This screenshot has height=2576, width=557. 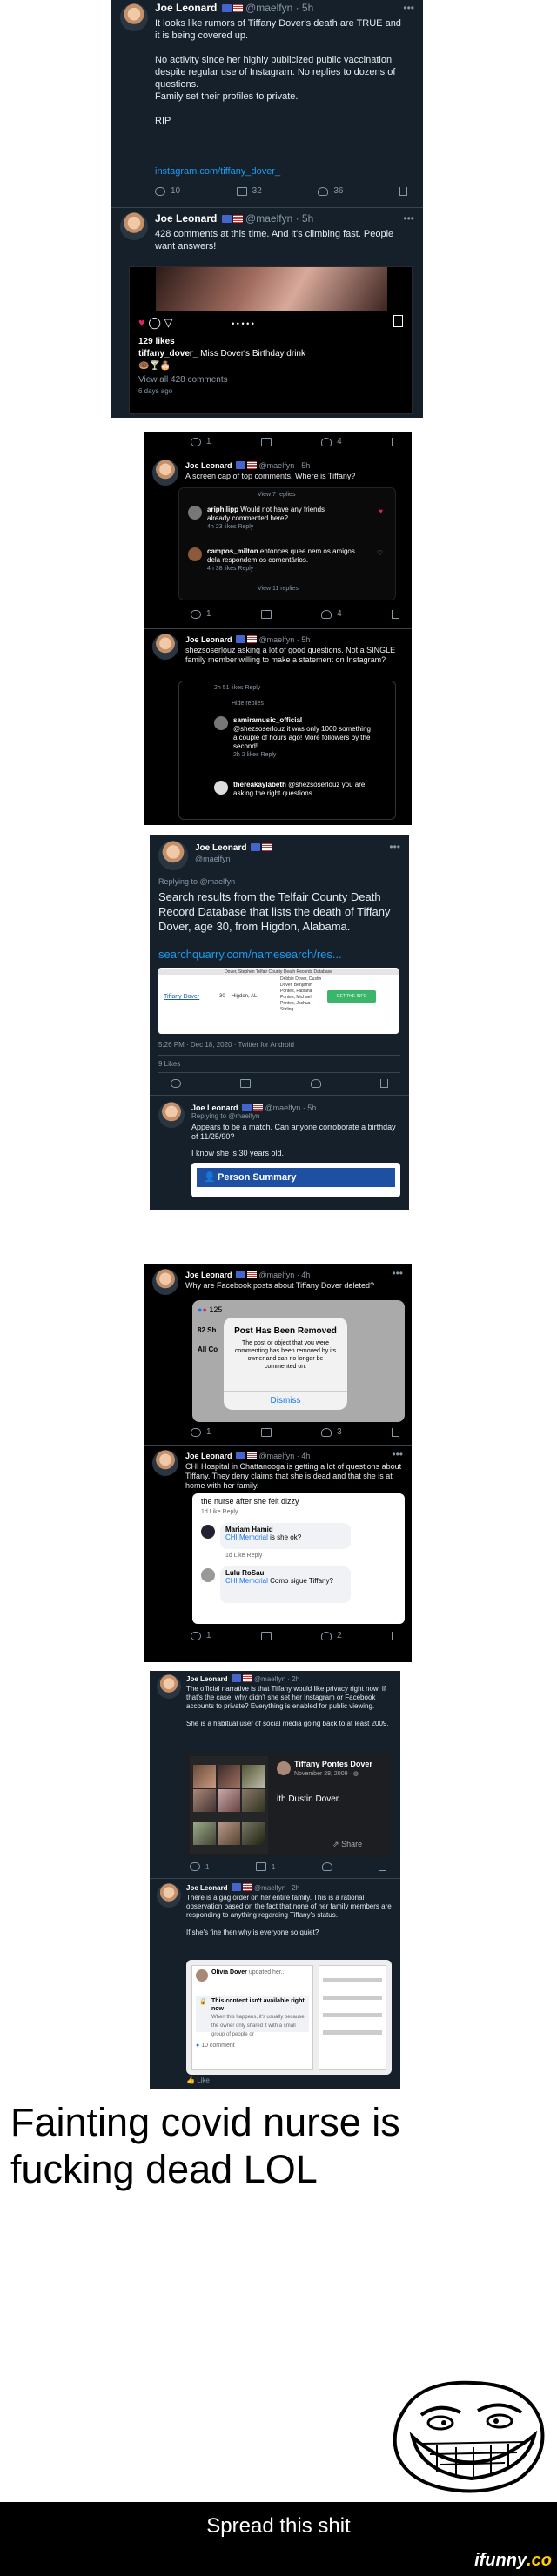 What do you see at coordinates (215, 2046) in the screenshot?
I see `comment-count: ● 10 comment` at bounding box center [215, 2046].